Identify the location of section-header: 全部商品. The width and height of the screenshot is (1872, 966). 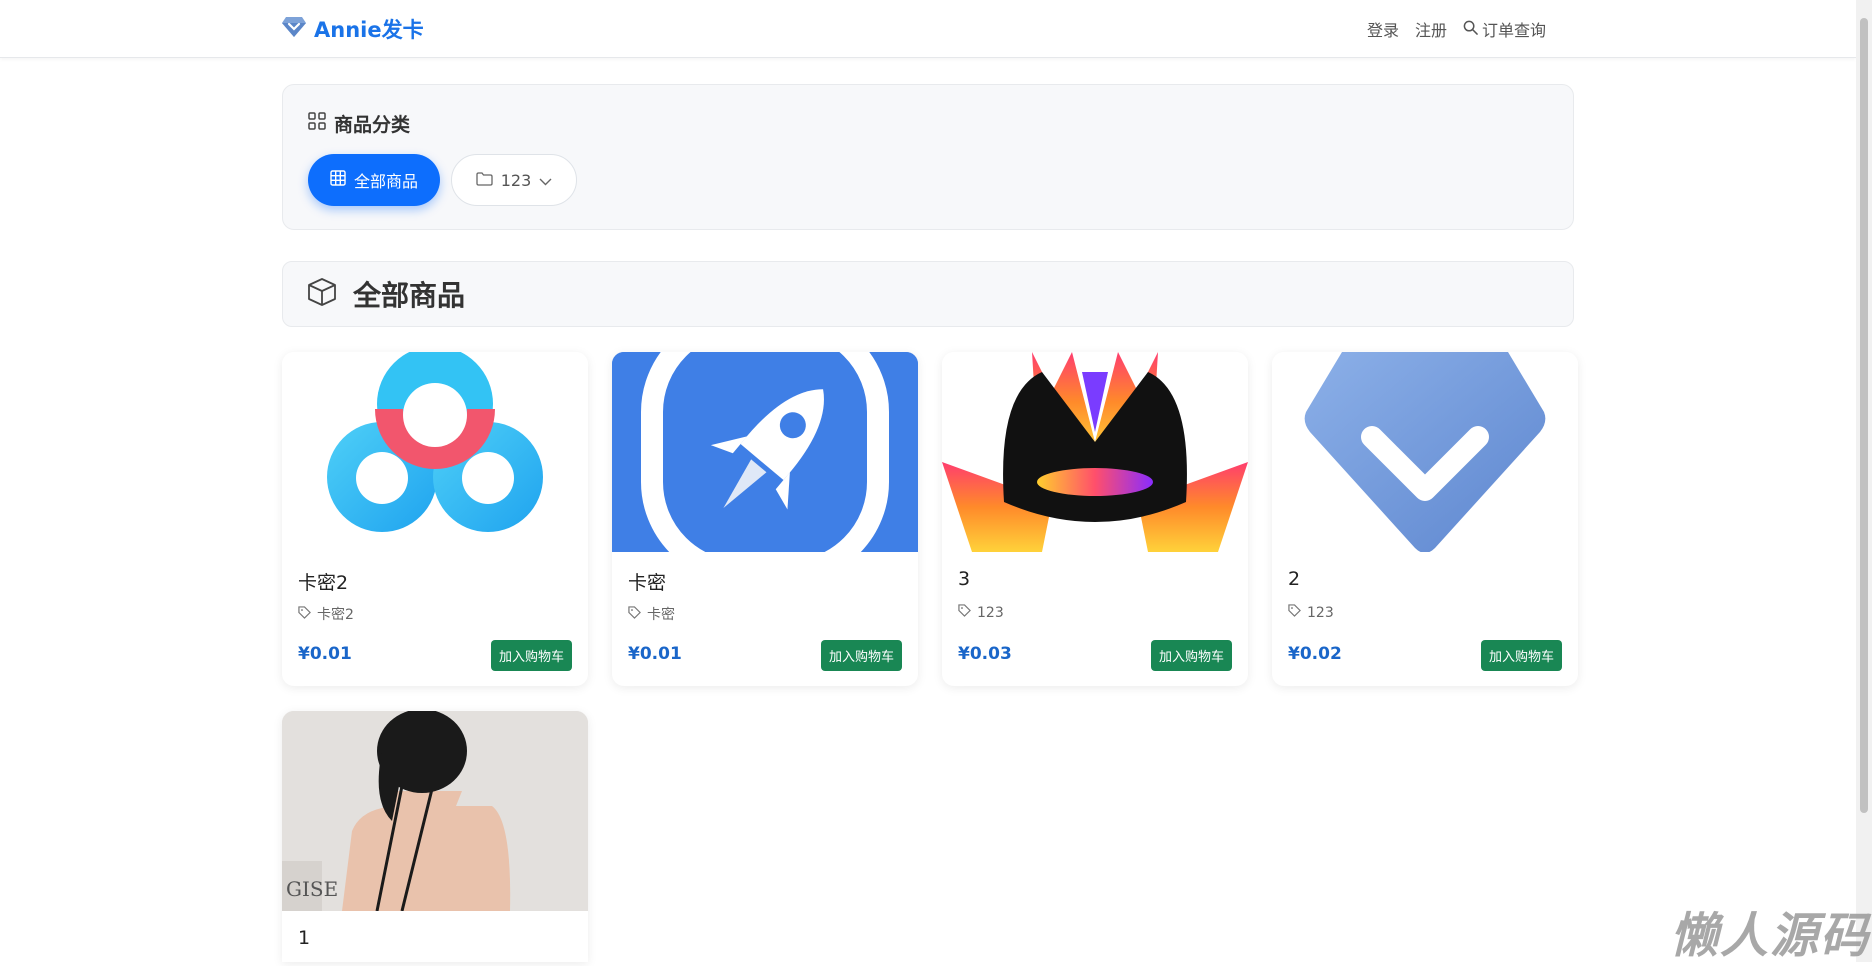
(928, 294).